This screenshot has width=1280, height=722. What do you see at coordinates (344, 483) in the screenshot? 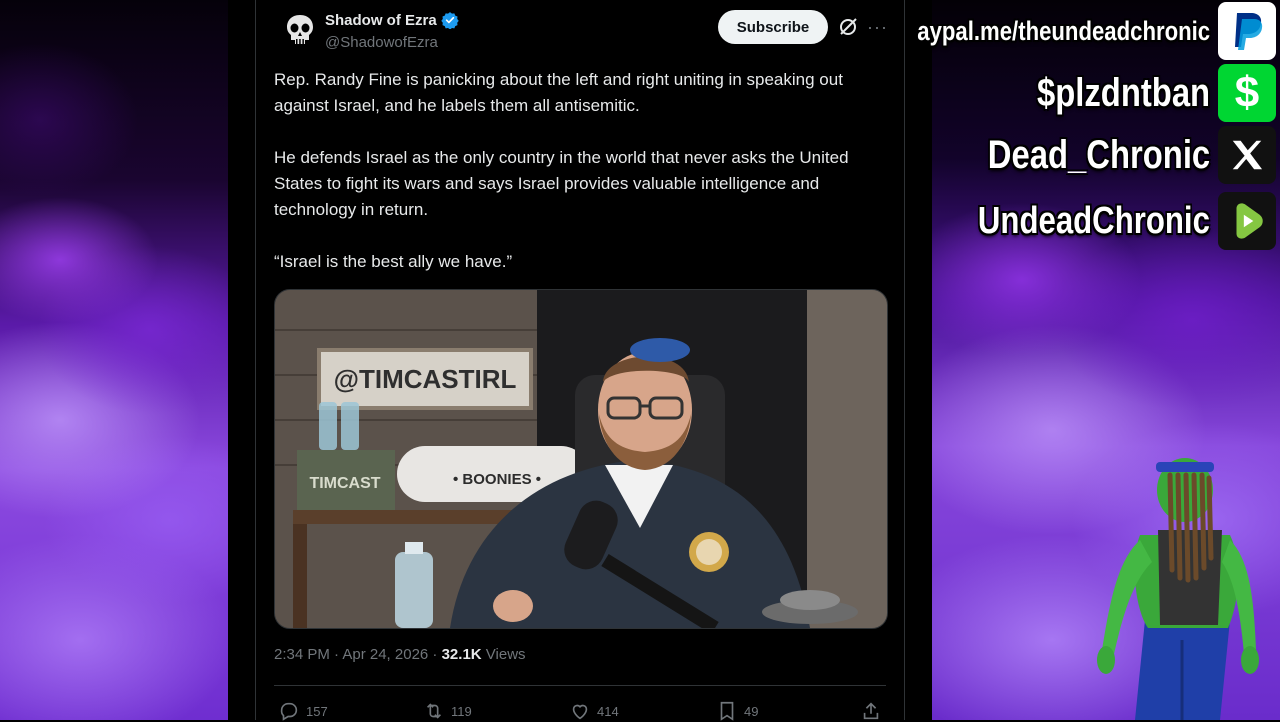
I see `box-text: TIMCAST` at bounding box center [344, 483].